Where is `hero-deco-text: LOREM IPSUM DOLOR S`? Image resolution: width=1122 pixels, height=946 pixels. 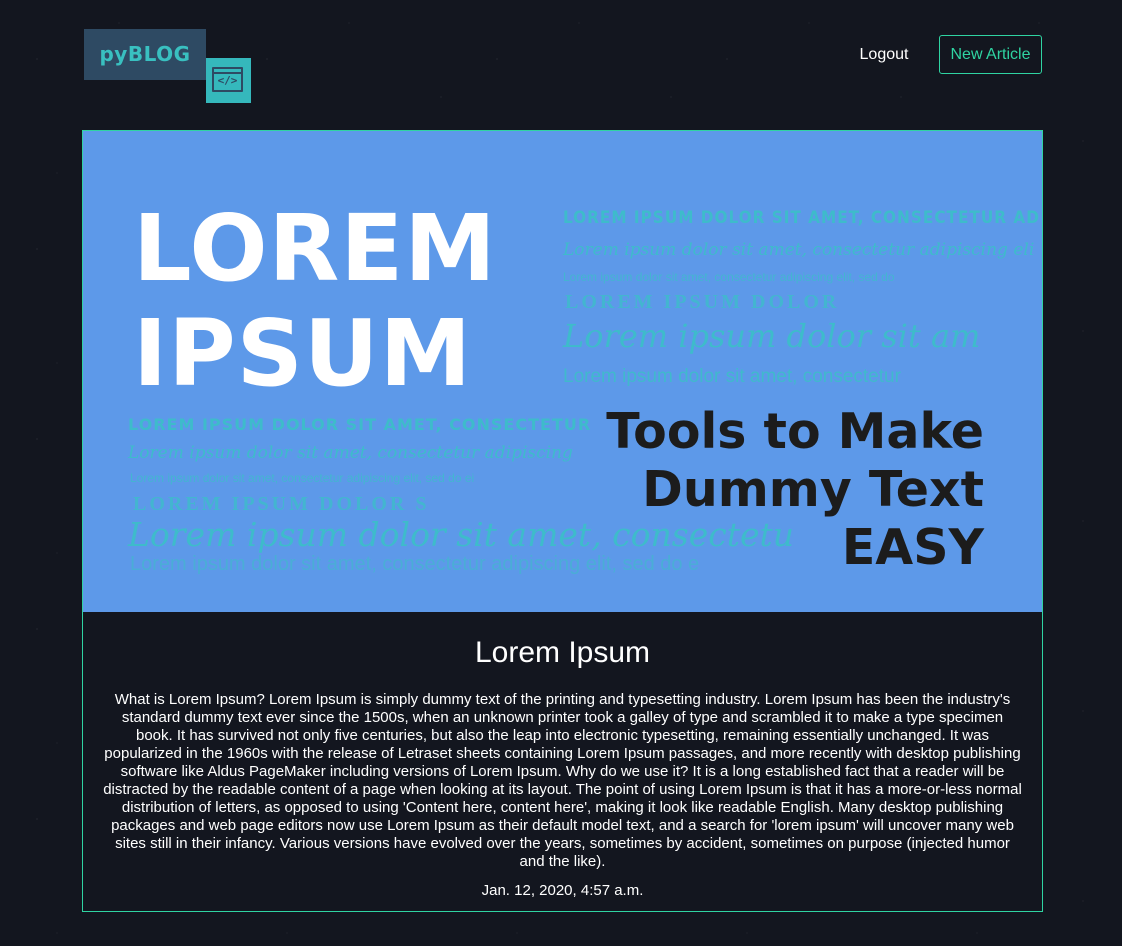
hero-deco-text: LOREM IPSUM DOLOR S is located at coordinates (281, 504).